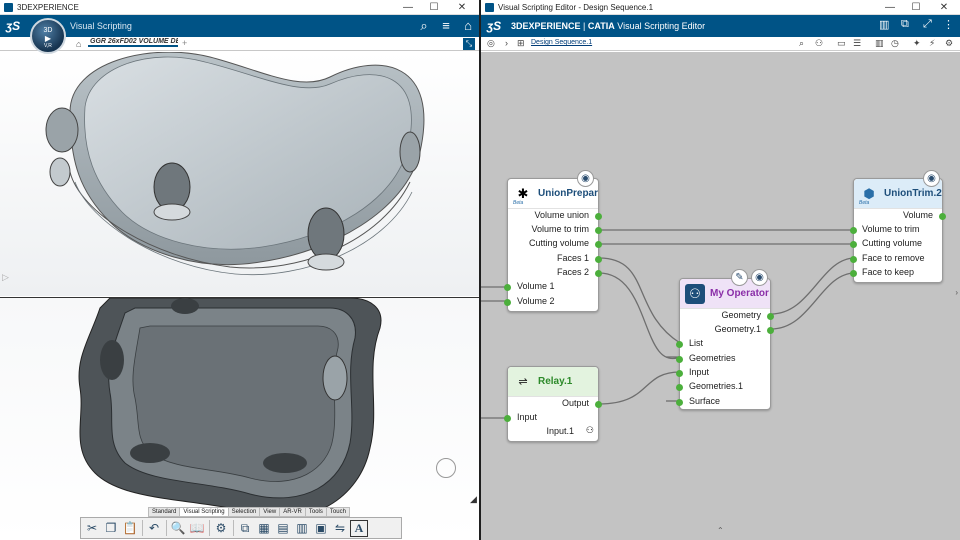  Describe the element at coordinates (130, 528) in the screenshot. I see `paste-icon: 📋` at that location.